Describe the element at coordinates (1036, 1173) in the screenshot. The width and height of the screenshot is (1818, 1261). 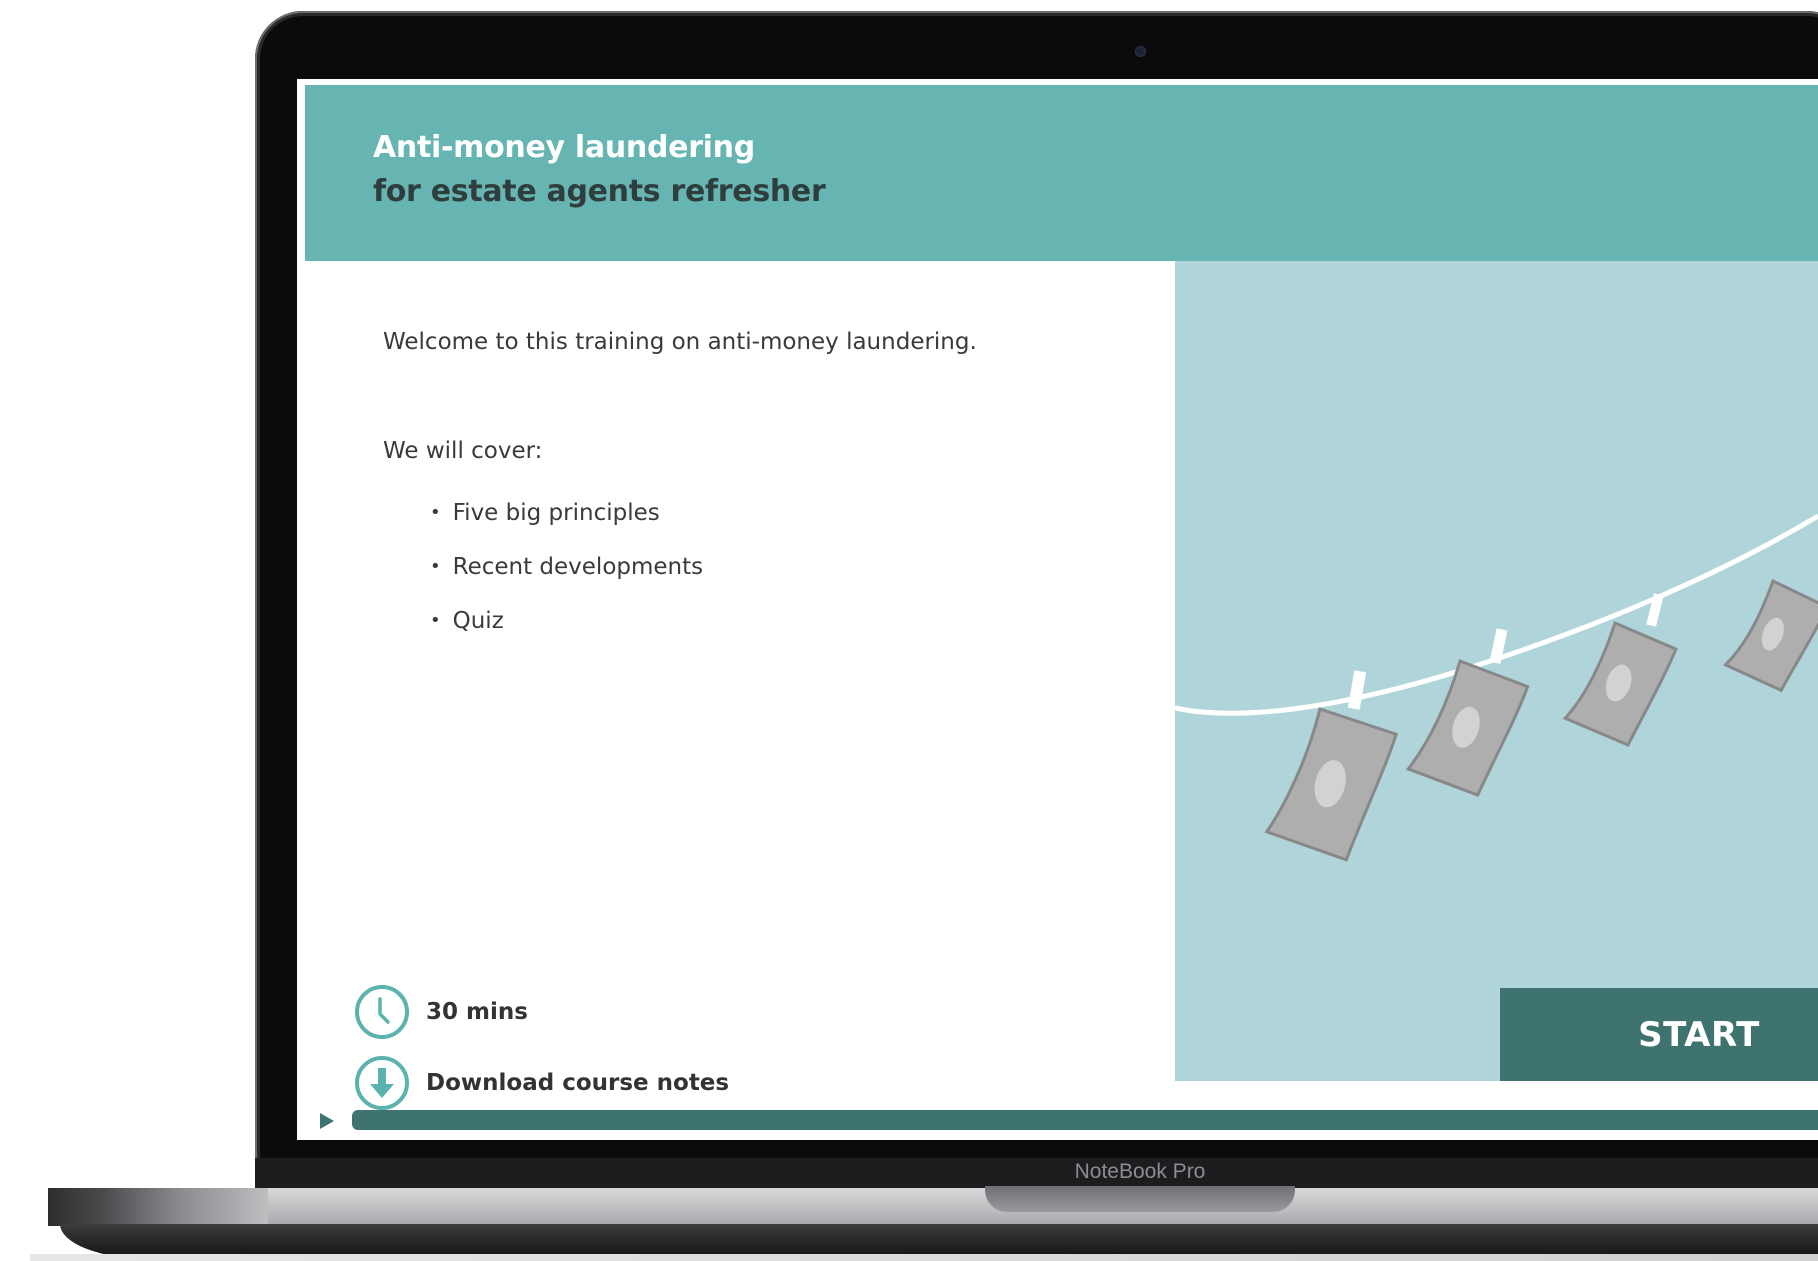
I see `laptop-hinge` at that location.